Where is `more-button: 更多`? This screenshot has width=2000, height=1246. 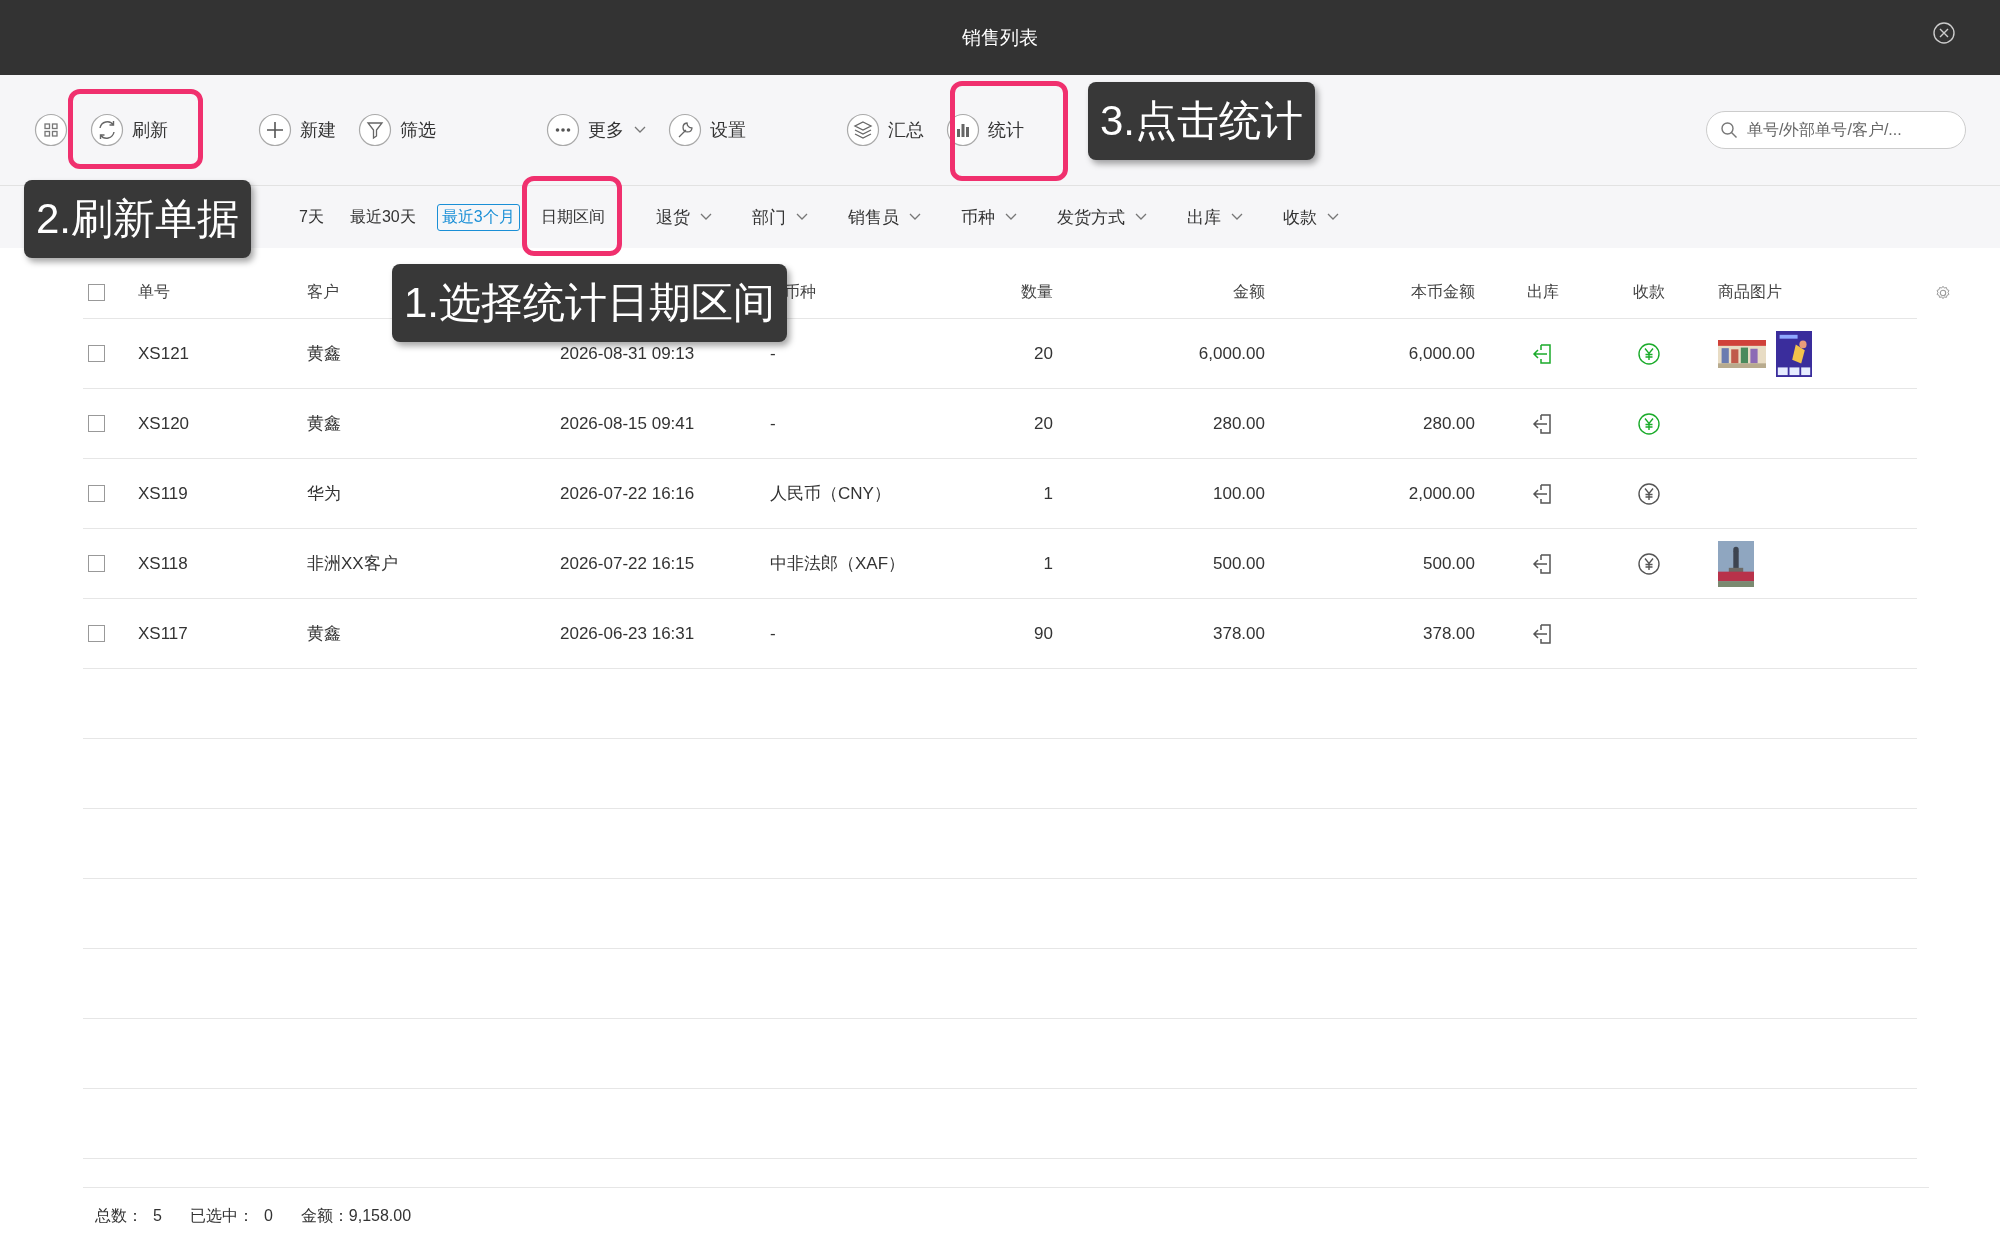
more-button: 更多 is located at coordinates (596, 130).